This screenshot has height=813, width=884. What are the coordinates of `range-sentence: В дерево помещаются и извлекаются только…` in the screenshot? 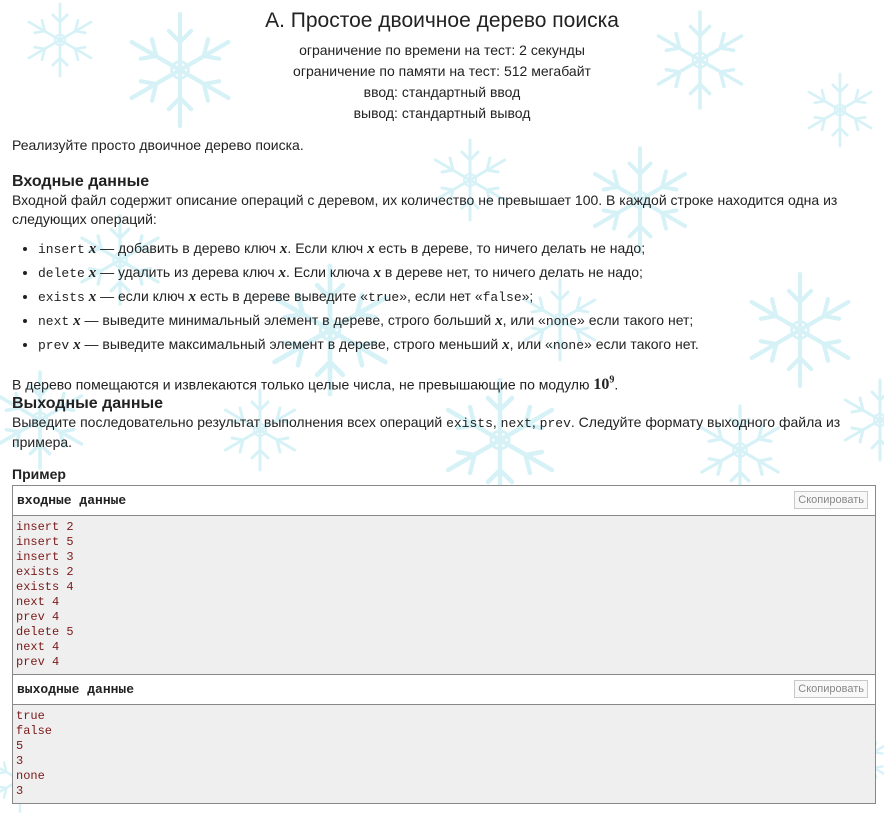 It's located at (303, 384).